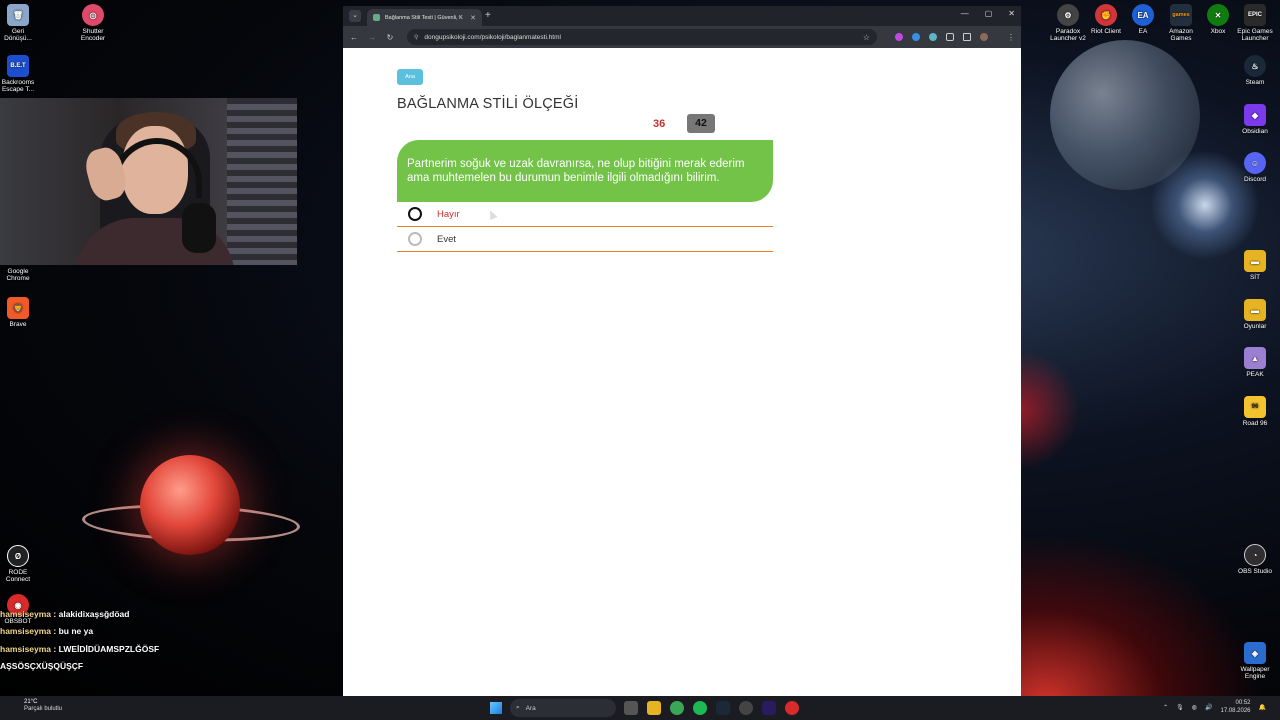  Describe the element at coordinates (1255, 15) in the screenshot. I see `epic-games-icon: EPIC` at that location.